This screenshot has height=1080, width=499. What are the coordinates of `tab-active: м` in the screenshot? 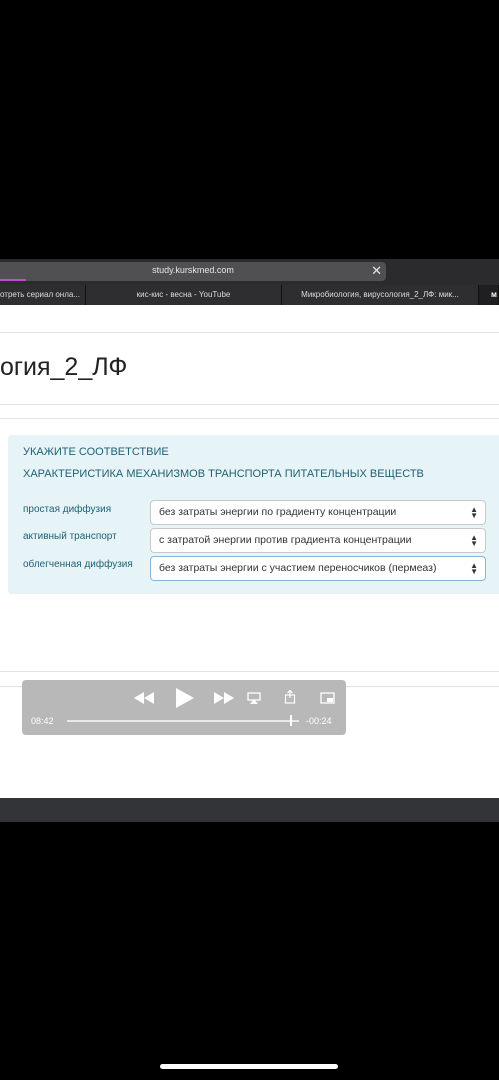 It's located at (489, 295).